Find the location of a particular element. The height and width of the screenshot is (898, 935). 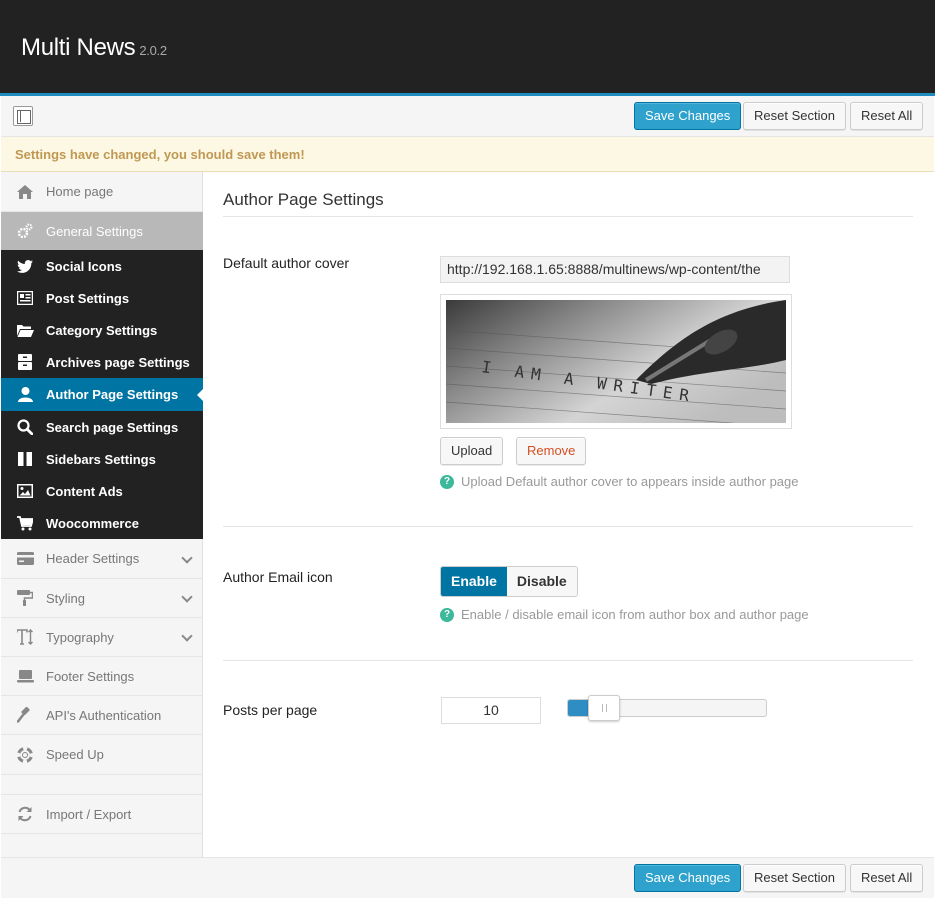

app-name: Multi News is located at coordinates (78, 47).